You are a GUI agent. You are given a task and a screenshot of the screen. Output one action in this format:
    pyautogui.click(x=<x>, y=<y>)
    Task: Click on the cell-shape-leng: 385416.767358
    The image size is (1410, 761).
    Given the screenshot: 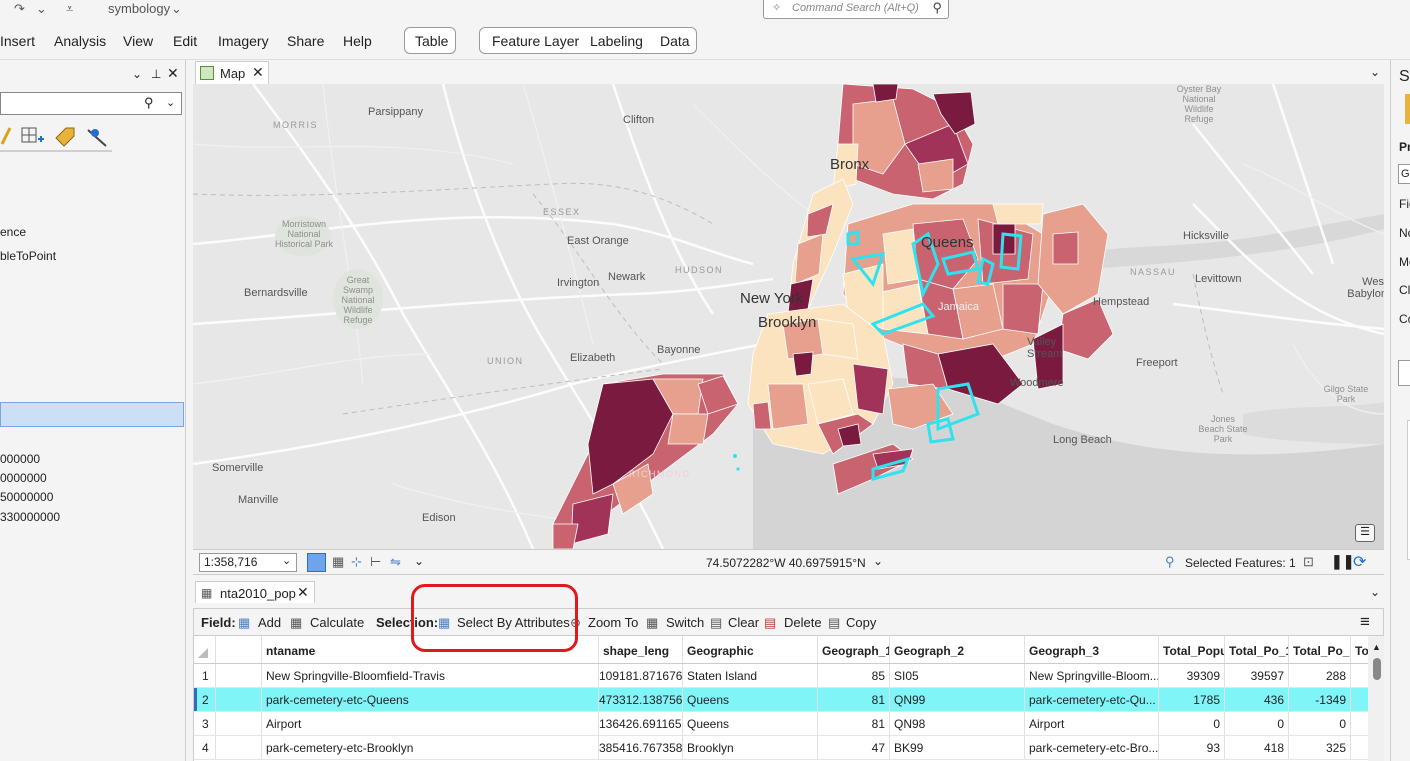 What is the action you would take?
    pyautogui.click(x=641, y=747)
    